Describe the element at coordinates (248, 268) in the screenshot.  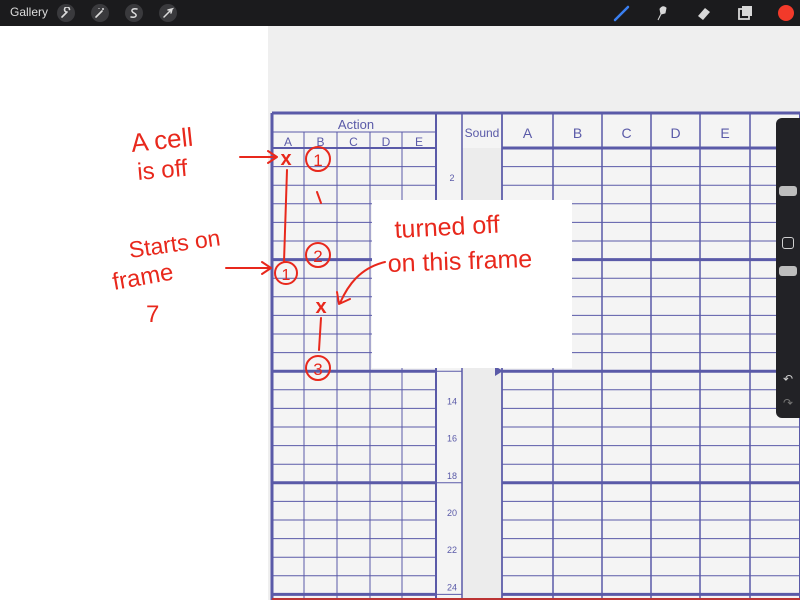
I see `arrow-starts` at that location.